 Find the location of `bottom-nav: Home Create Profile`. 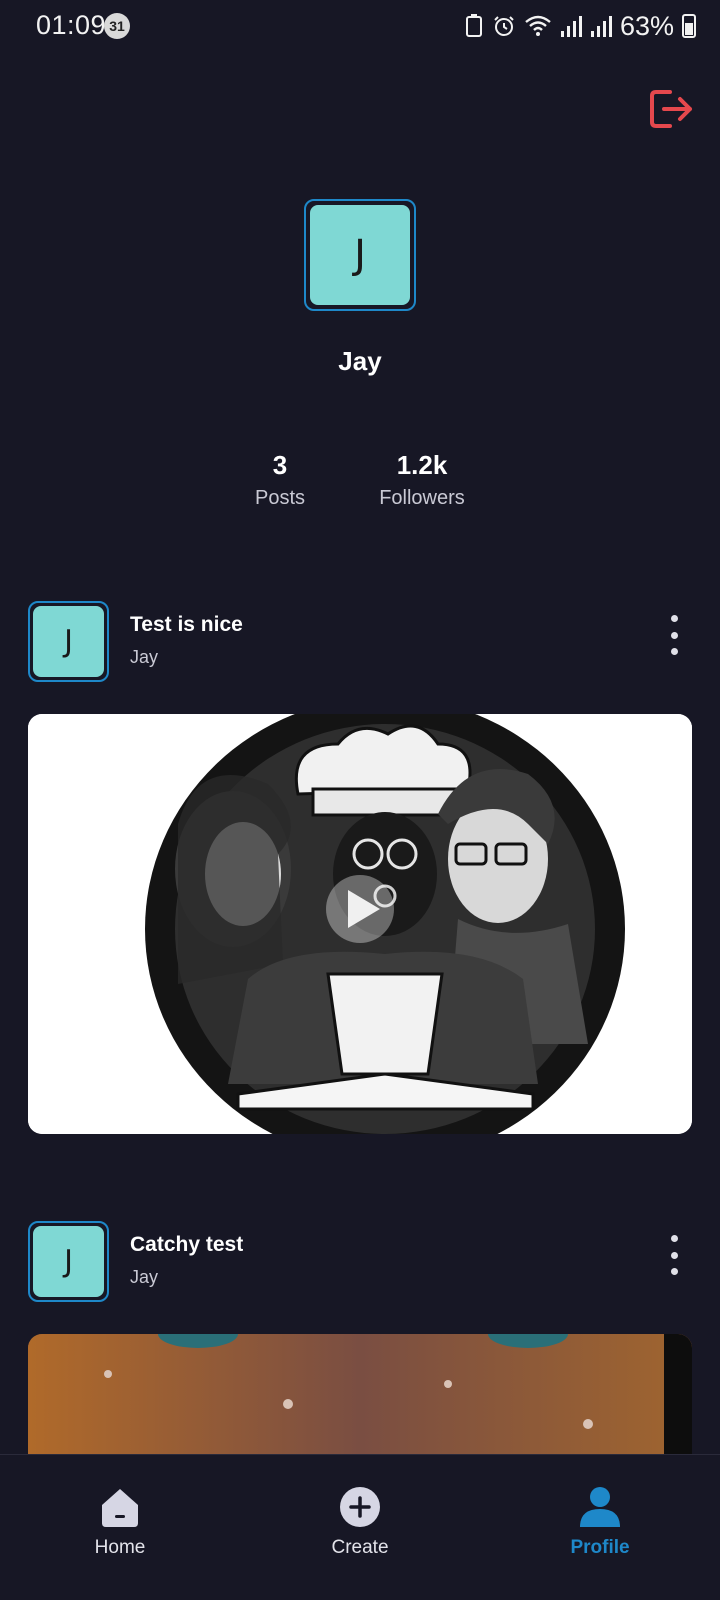

bottom-nav: Home Create Profile is located at coordinates (360, 1527).